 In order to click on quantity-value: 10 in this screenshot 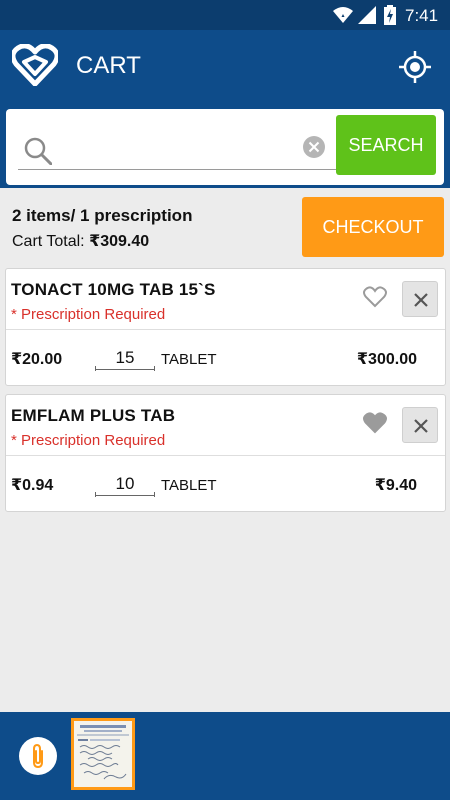, I will do `click(125, 483)`.